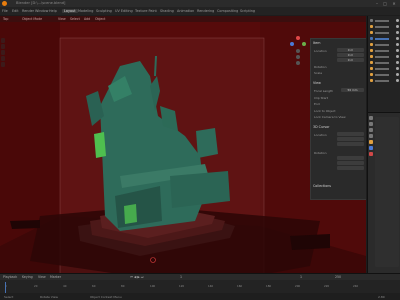 This screenshot has width=400, height=300. I want to click on location-y-field: 0 m, so click(350, 55).